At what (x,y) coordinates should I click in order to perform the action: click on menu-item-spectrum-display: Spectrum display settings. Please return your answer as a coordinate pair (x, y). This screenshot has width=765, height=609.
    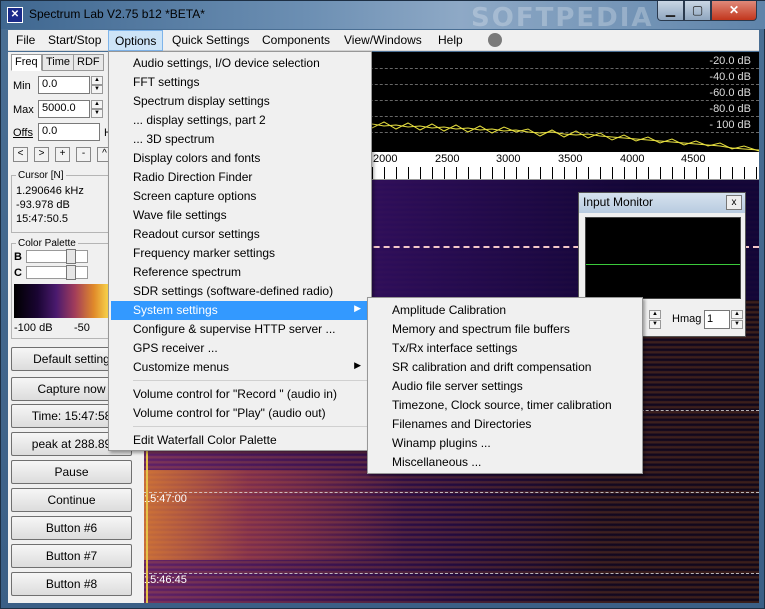
    Looking at the image, I should click on (240, 101).